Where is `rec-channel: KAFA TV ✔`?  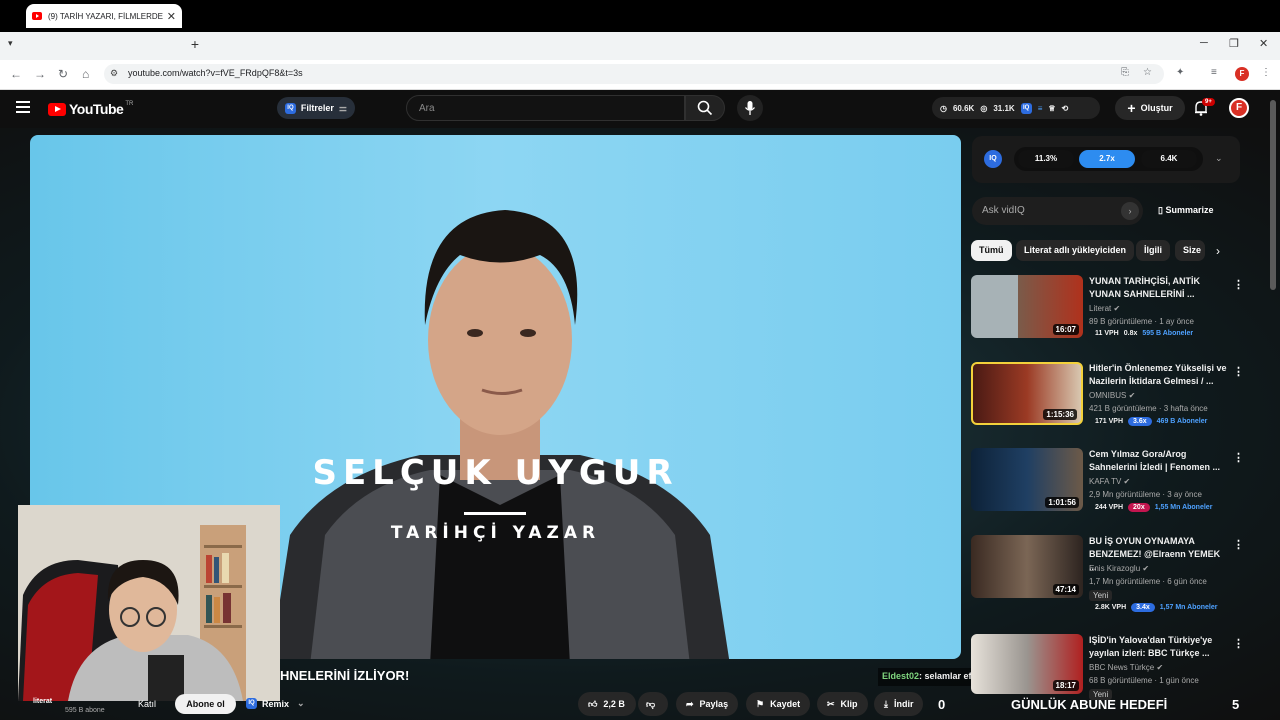
rec-channel: KAFA TV ✔ is located at coordinates (1109, 481).